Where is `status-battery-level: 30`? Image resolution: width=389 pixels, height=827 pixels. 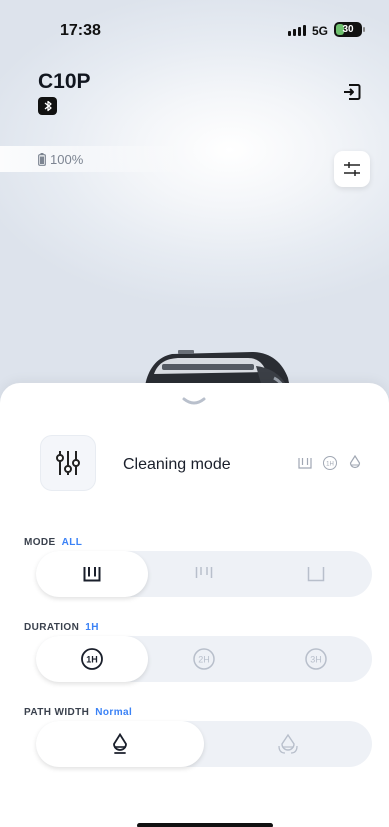
status-battery-level: 30 is located at coordinates (348, 29).